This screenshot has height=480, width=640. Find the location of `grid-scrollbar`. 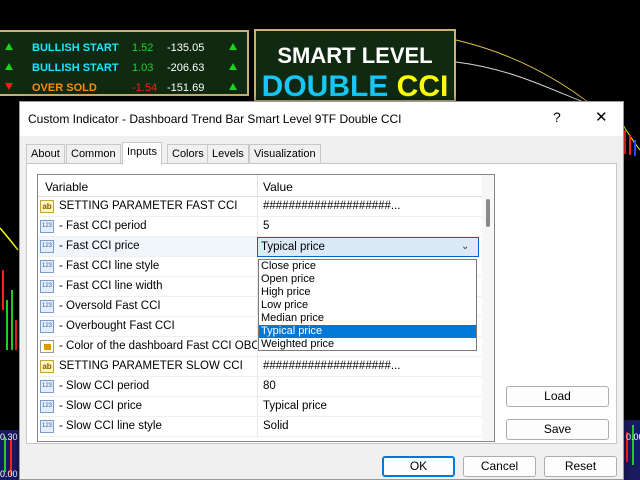

grid-scrollbar is located at coordinates (488, 308).